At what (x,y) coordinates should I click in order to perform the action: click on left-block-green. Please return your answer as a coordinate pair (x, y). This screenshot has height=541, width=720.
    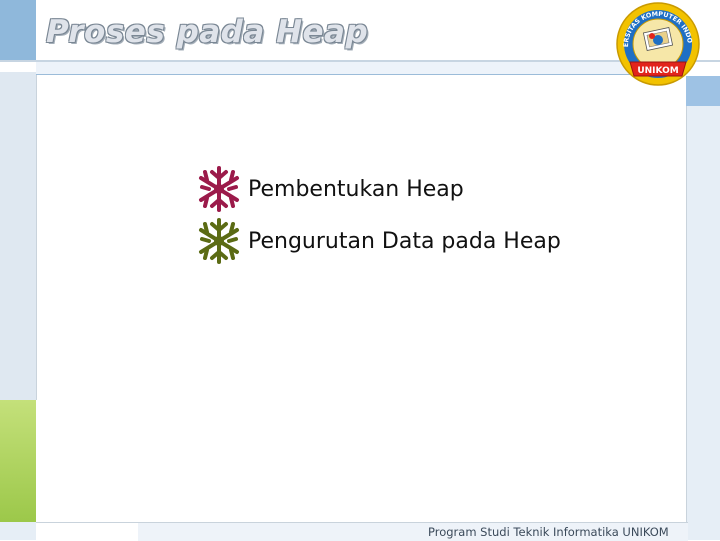
    Looking at the image, I should click on (18, 461).